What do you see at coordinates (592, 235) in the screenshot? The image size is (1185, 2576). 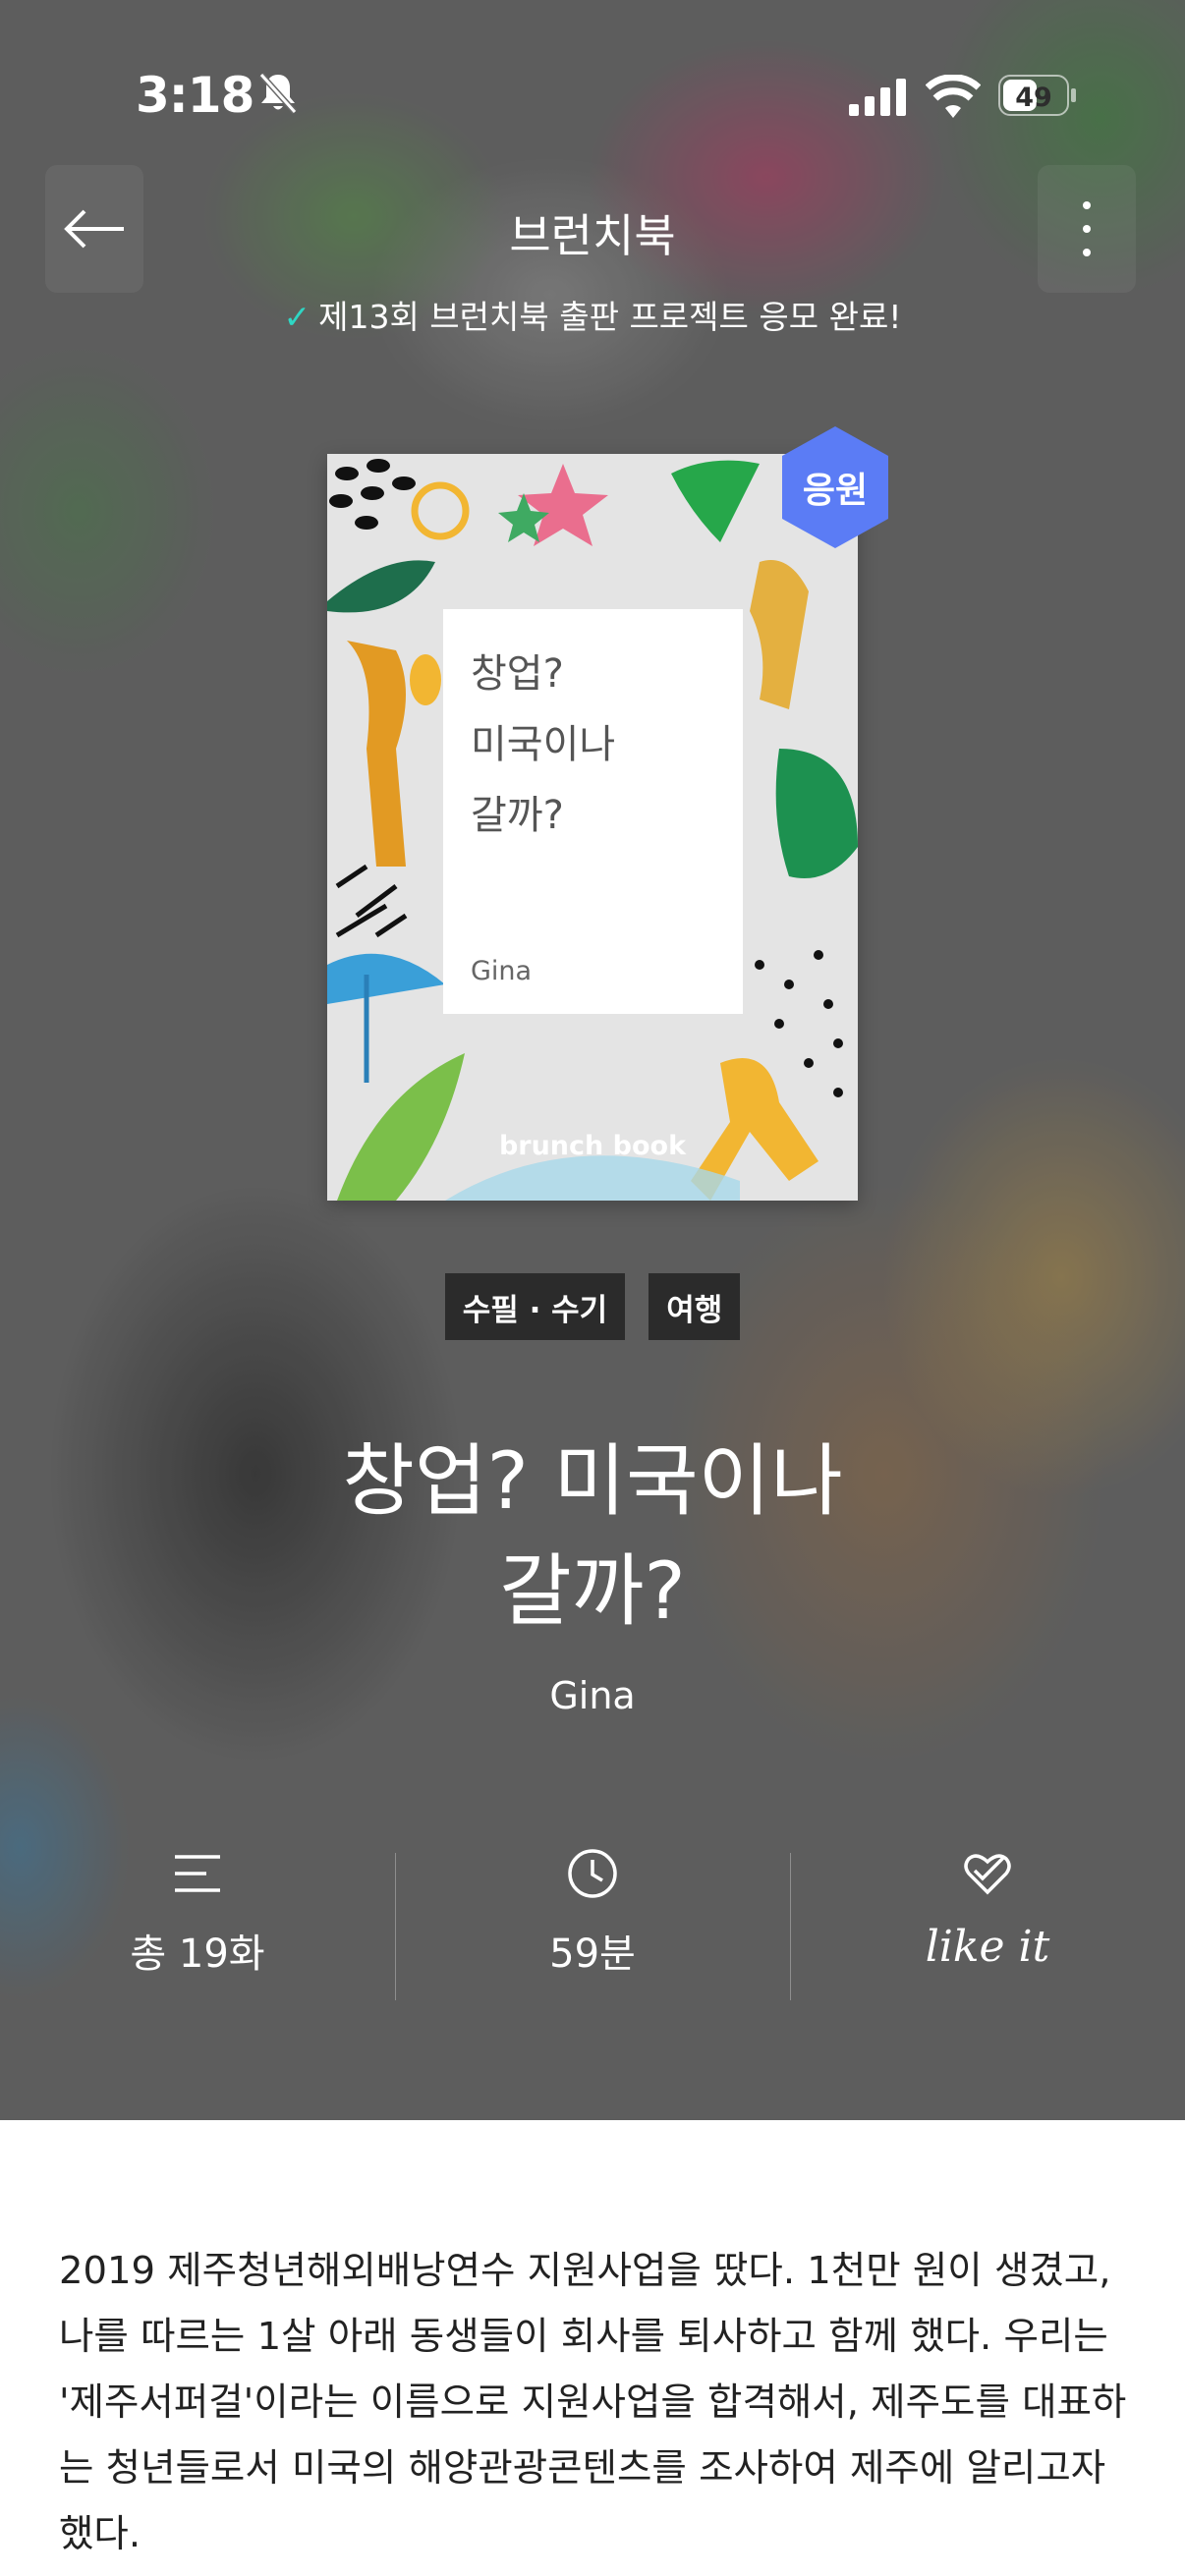 I see `page-title: 브런치북` at bounding box center [592, 235].